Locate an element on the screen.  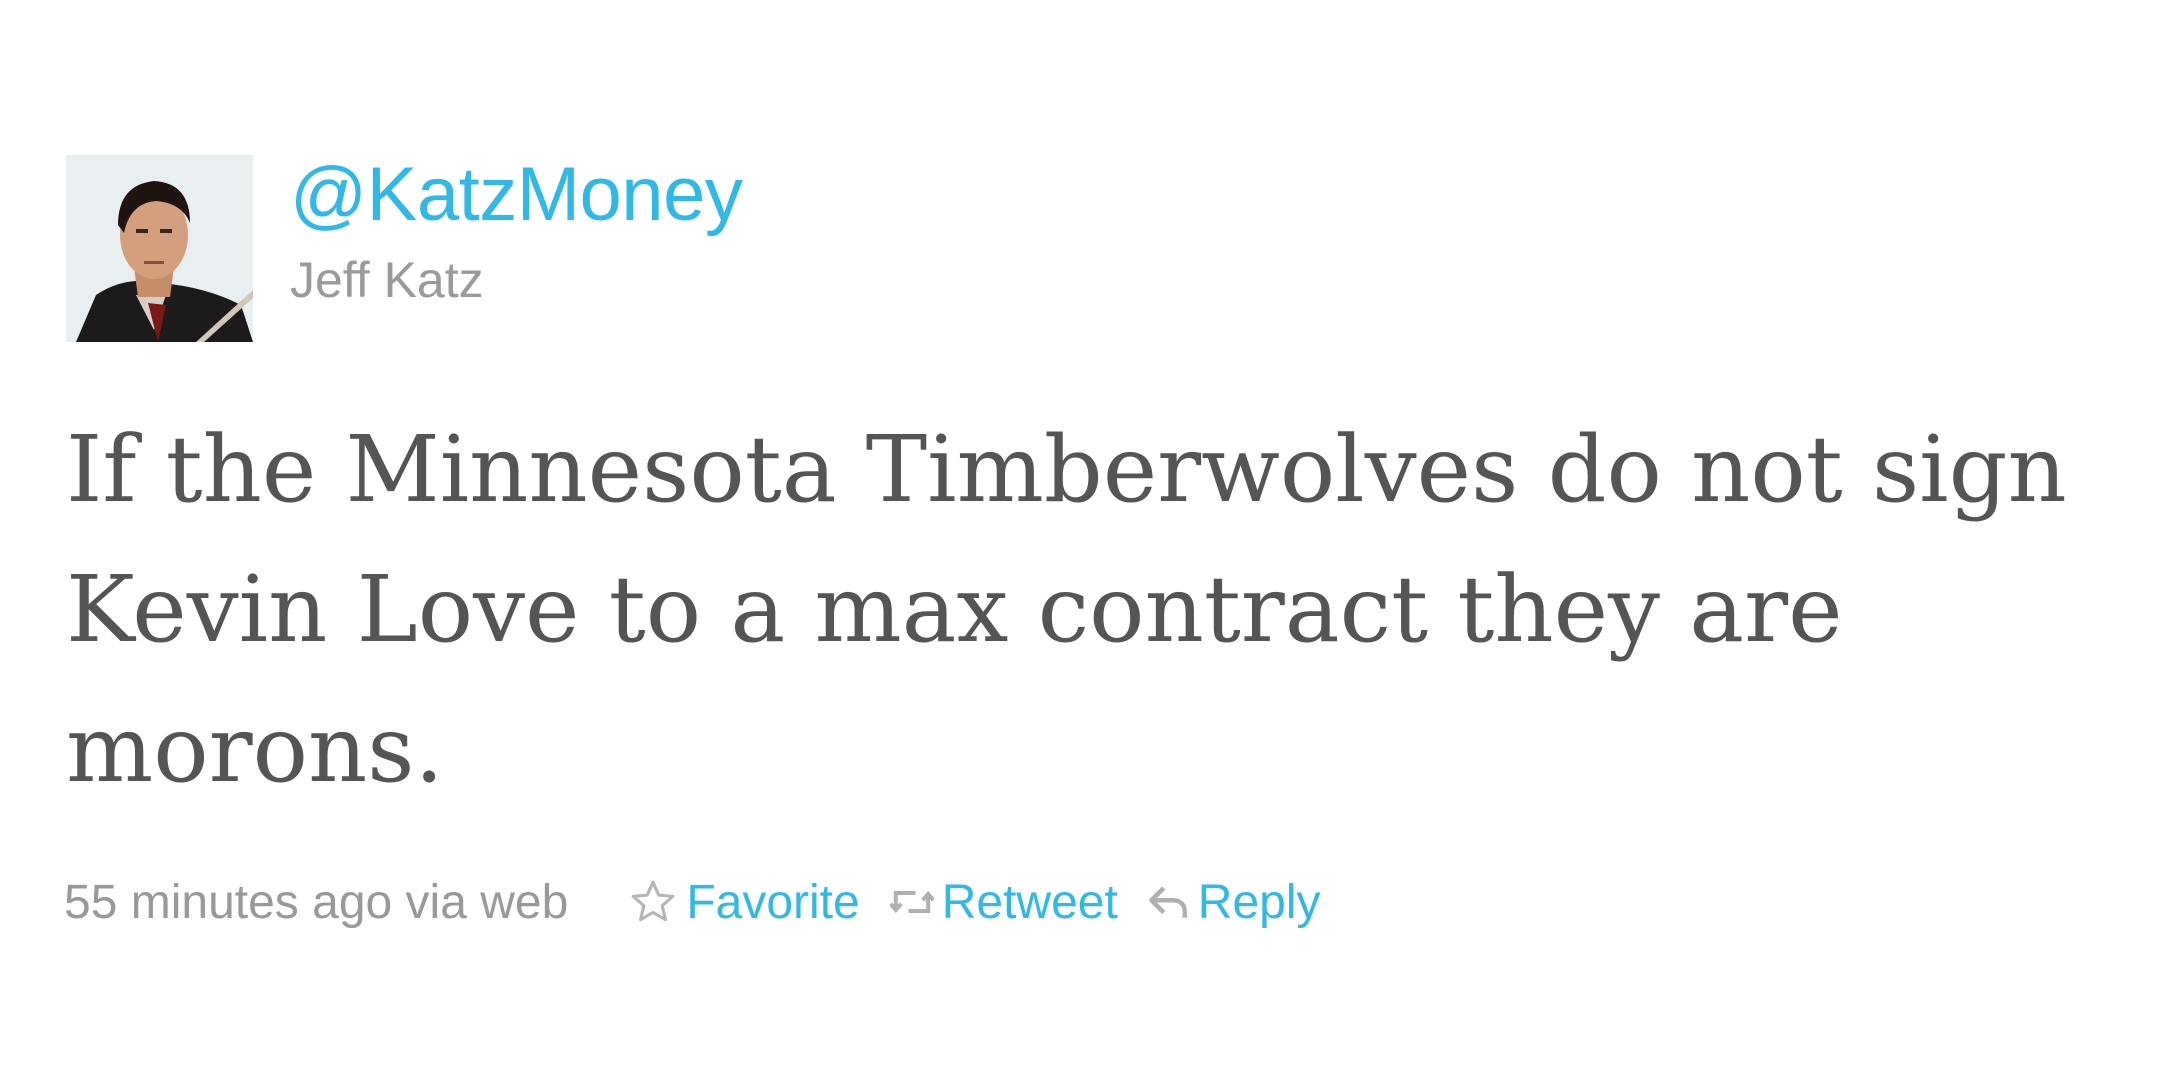
avatar-image is located at coordinates (159, 248).